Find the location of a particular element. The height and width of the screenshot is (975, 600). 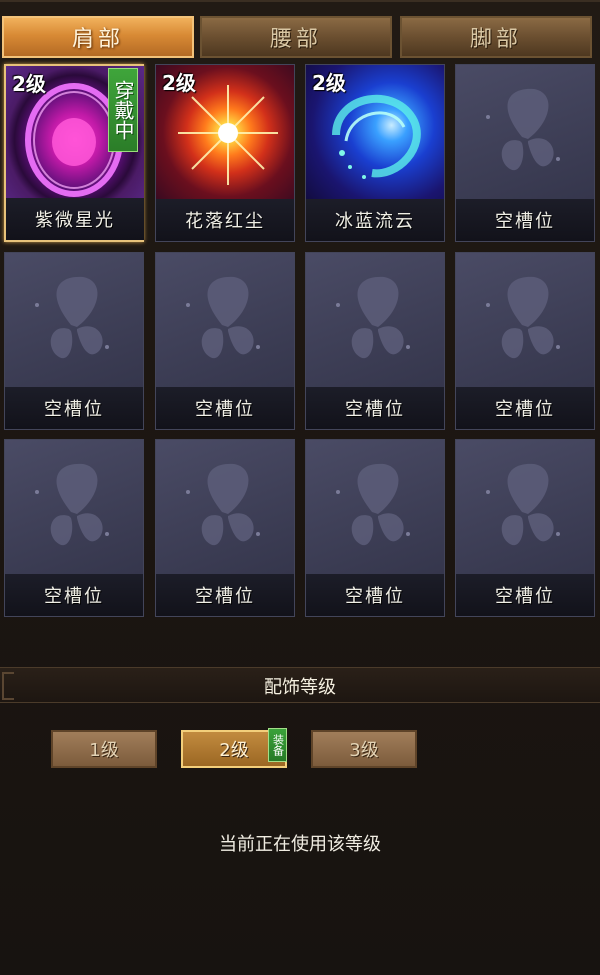

level-1-button: 1级 is located at coordinates (104, 749).